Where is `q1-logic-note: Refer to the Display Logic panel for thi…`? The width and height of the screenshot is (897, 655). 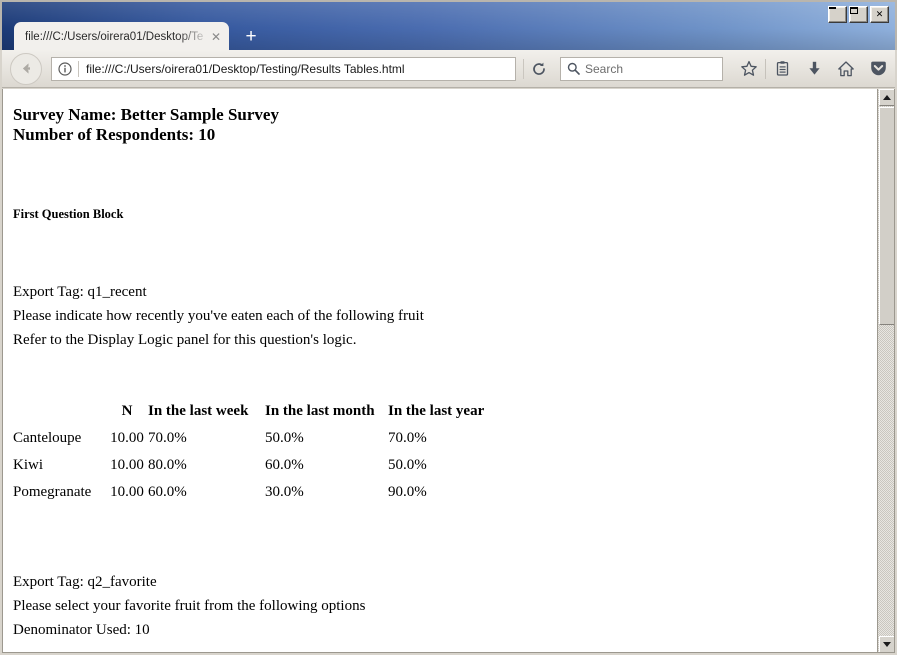
q1-logic-note: Refer to the Display Logic panel for thi… is located at coordinates (185, 340).